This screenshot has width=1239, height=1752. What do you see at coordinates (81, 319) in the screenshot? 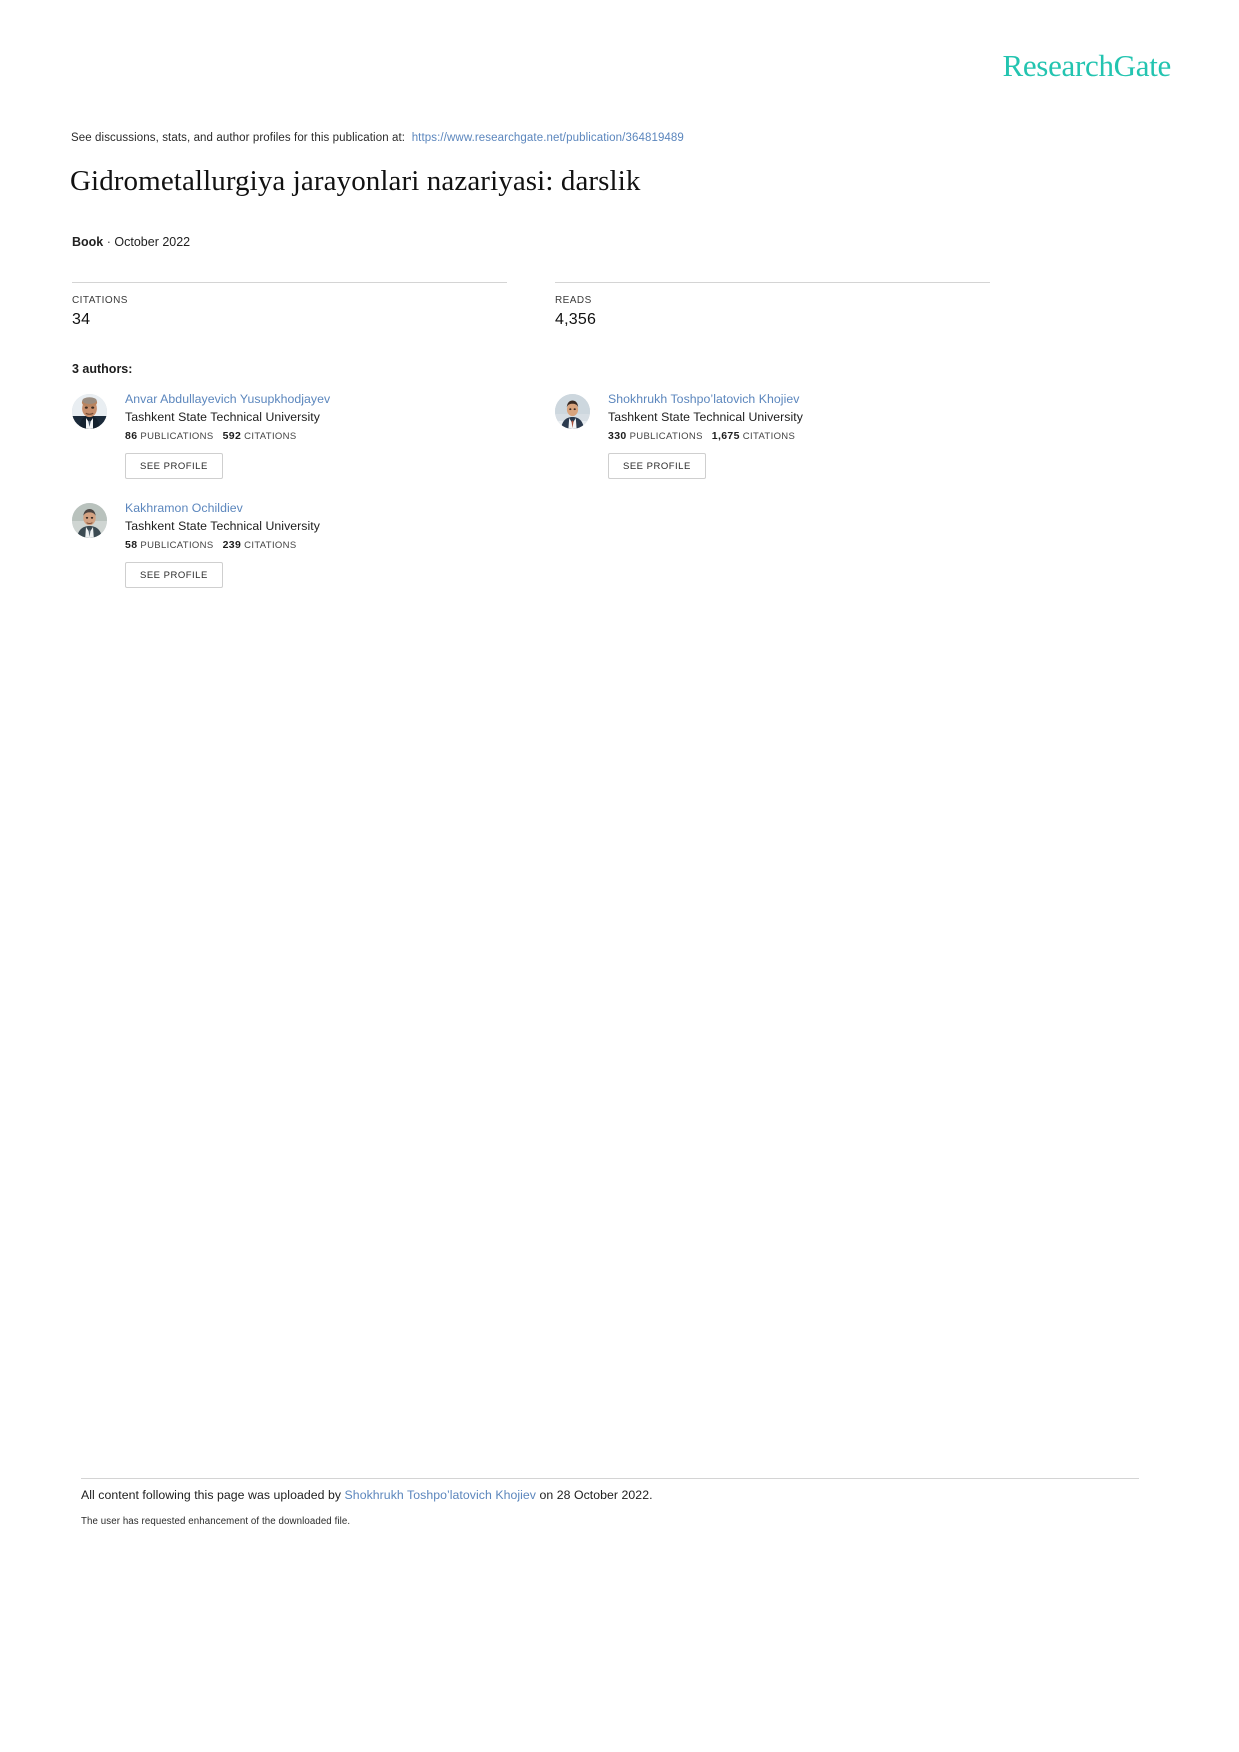
I see `metric-value: 34` at bounding box center [81, 319].